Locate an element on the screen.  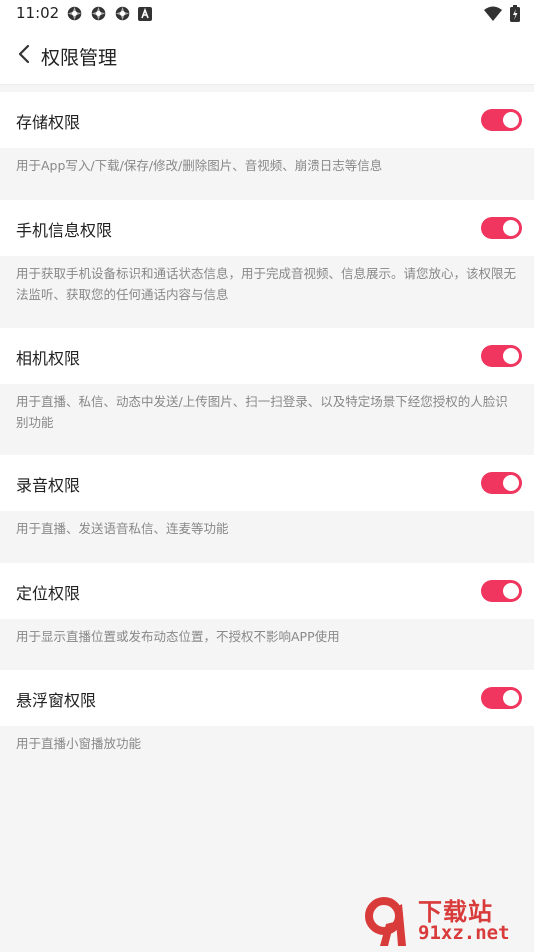
permission-audio: 录音权限 用于直播、发送语音私信、连麦等功能 is located at coordinates (267, 497).